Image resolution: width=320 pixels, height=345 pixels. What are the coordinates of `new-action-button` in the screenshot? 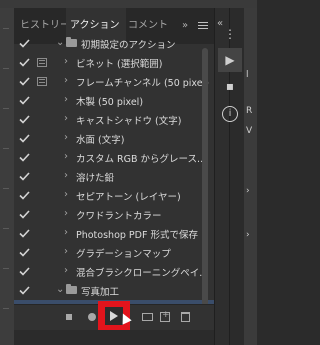 It's located at (165, 316).